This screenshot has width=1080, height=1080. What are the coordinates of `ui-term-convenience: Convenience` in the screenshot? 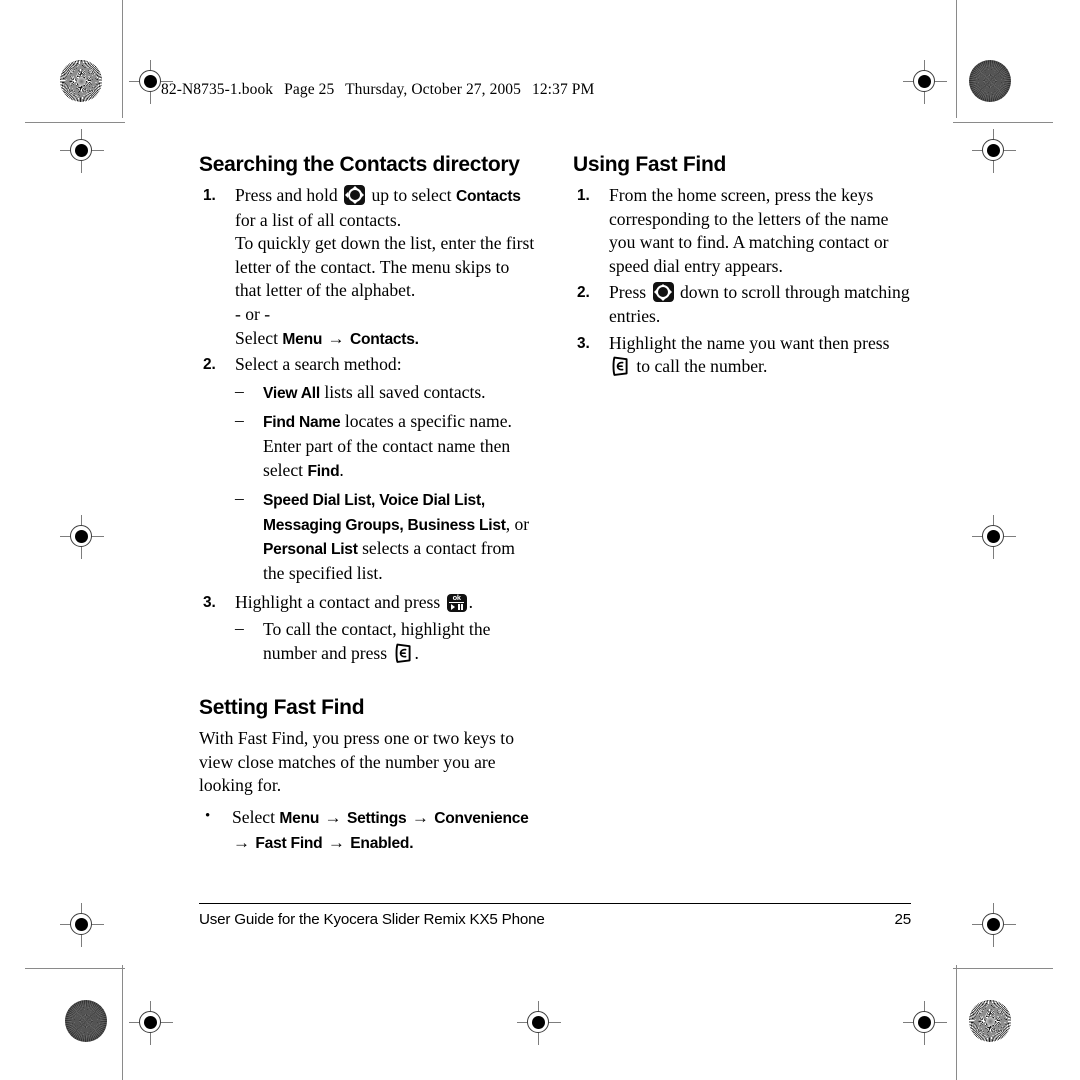 It's located at (481, 819).